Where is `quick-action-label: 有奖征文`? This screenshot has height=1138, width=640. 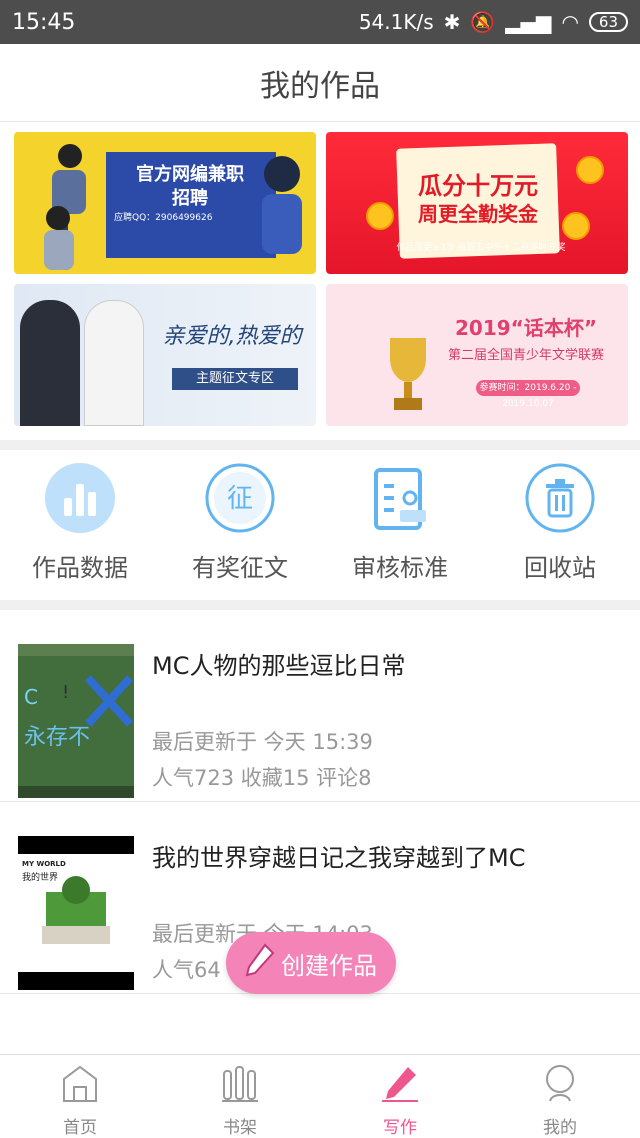 quick-action-label: 有奖征文 is located at coordinates (240, 568).